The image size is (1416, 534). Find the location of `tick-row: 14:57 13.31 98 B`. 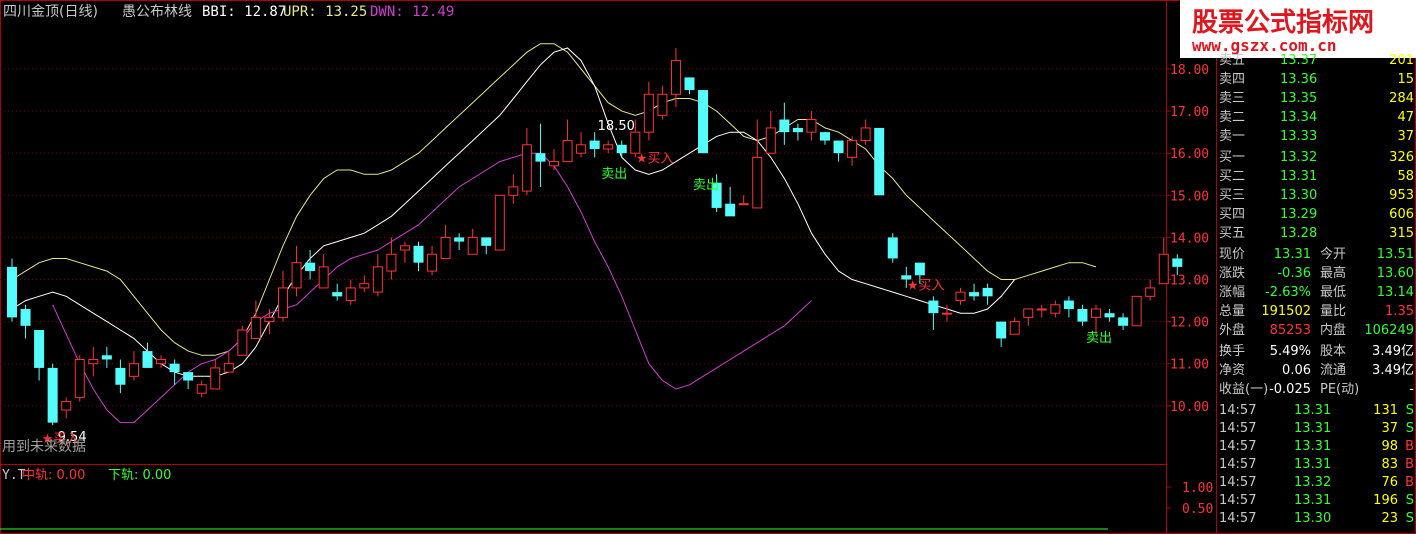

tick-row: 14:57 13.31 98 B is located at coordinates (1316, 446).